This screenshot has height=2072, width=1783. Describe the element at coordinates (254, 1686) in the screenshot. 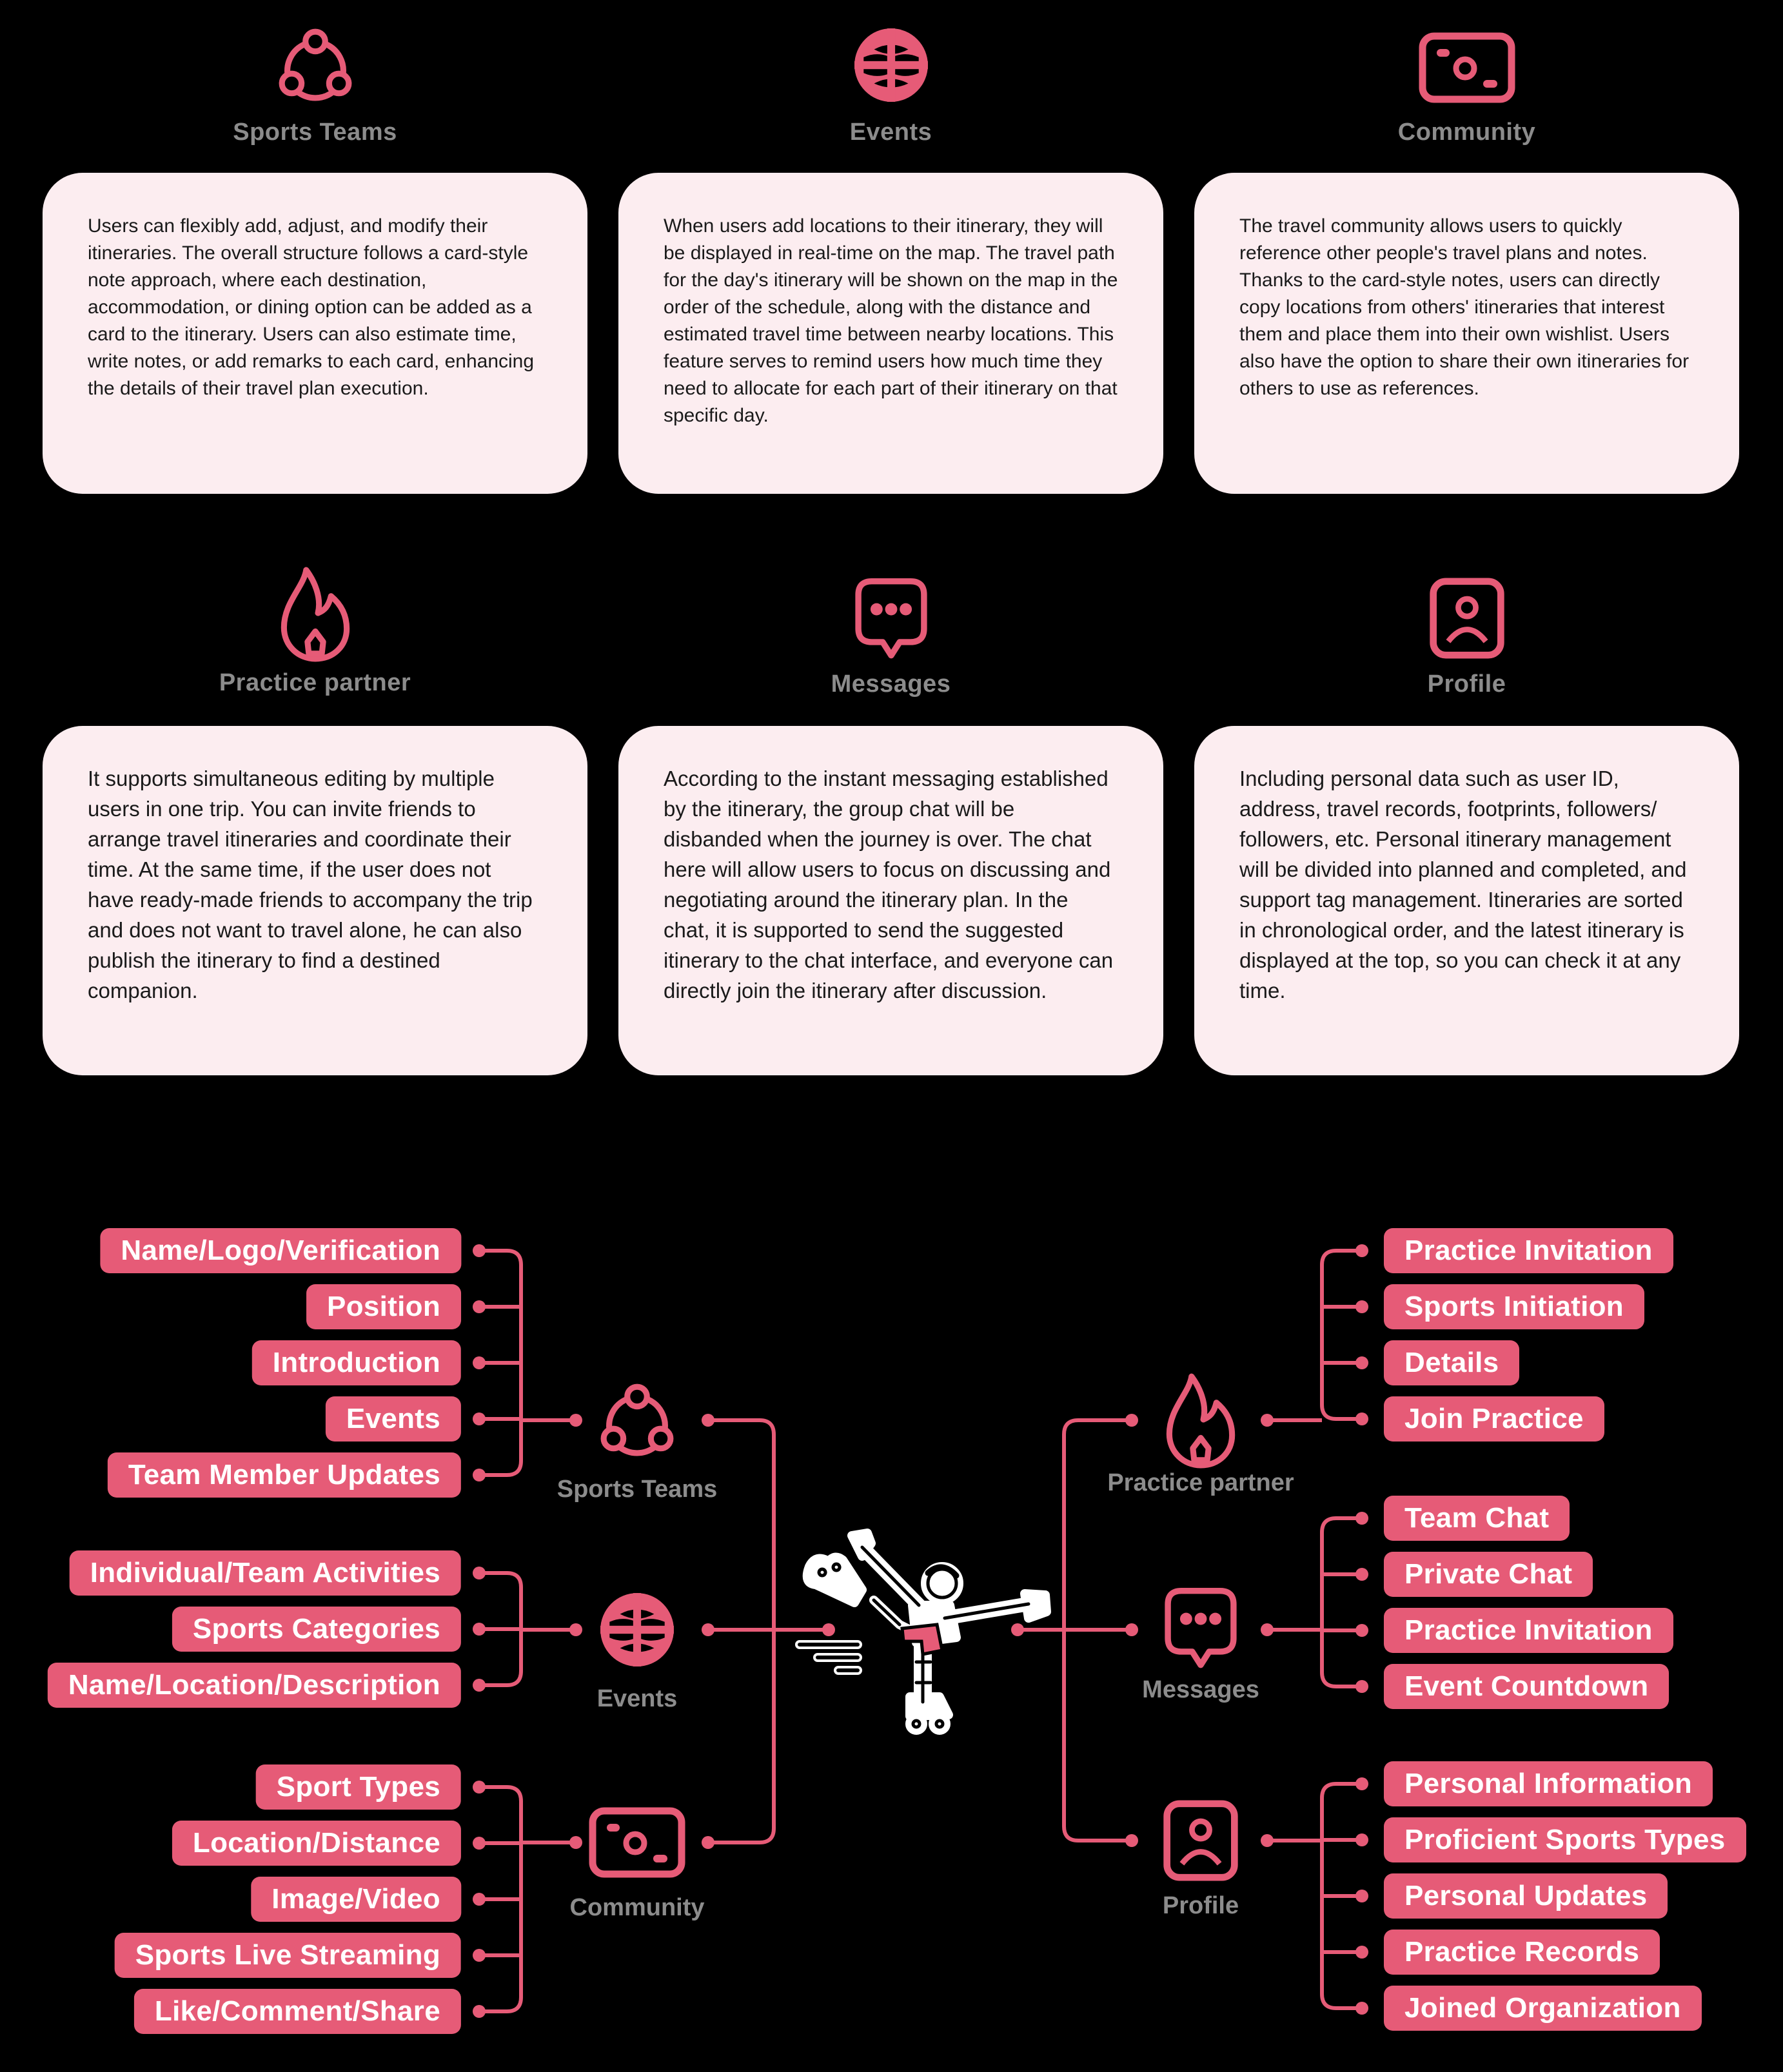

I see `mindmap-leaf-tag: Name/Location/Description` at that location.